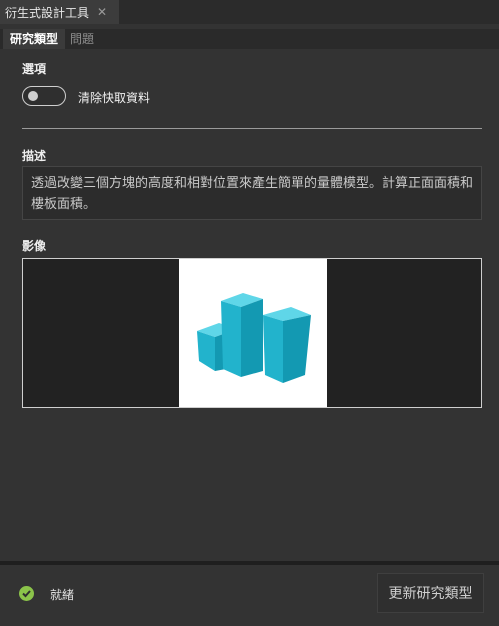  Describe the element at coordinates (114, 98) in the screenshot. I see `clear-cache-label: 清除快取資料` at that location.